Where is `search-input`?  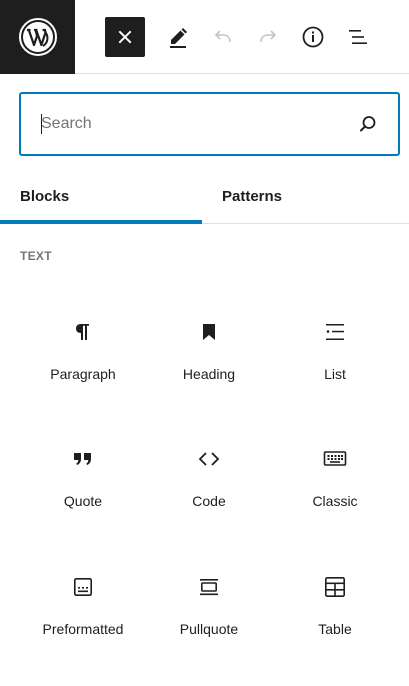
search-input is located at coordinates (181, 124).